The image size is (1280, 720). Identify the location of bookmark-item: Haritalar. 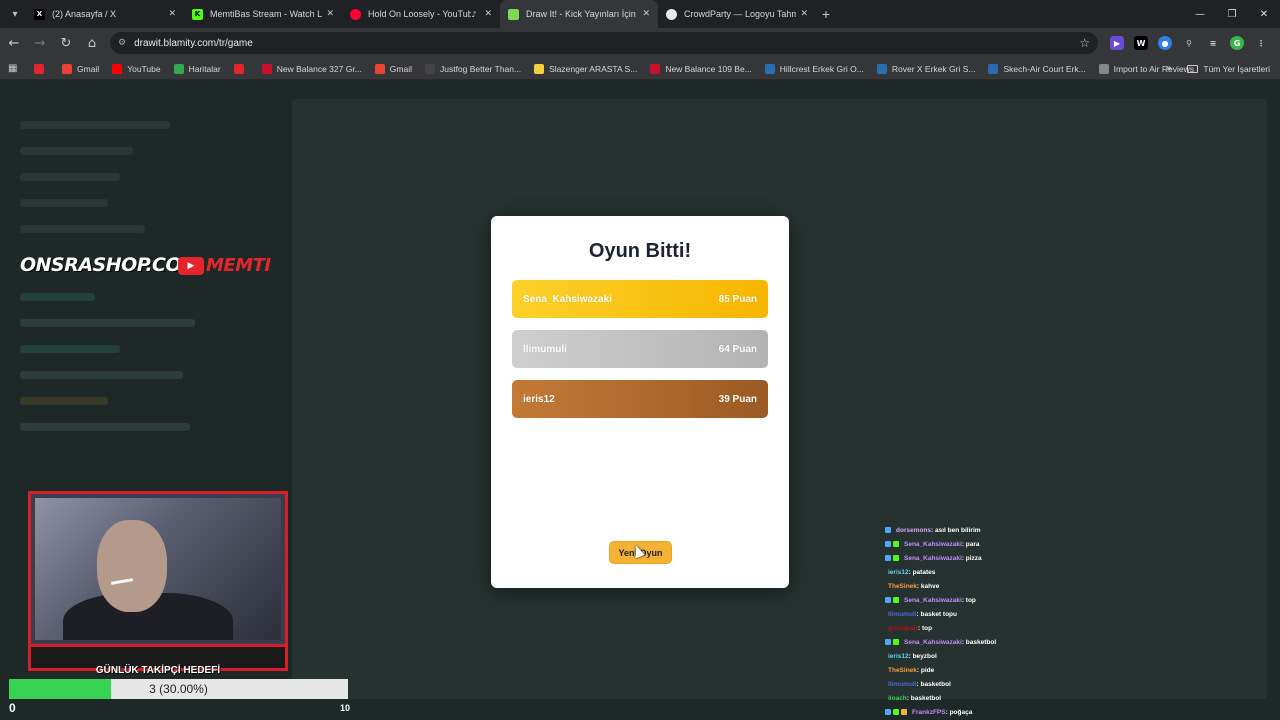
(197, 68).